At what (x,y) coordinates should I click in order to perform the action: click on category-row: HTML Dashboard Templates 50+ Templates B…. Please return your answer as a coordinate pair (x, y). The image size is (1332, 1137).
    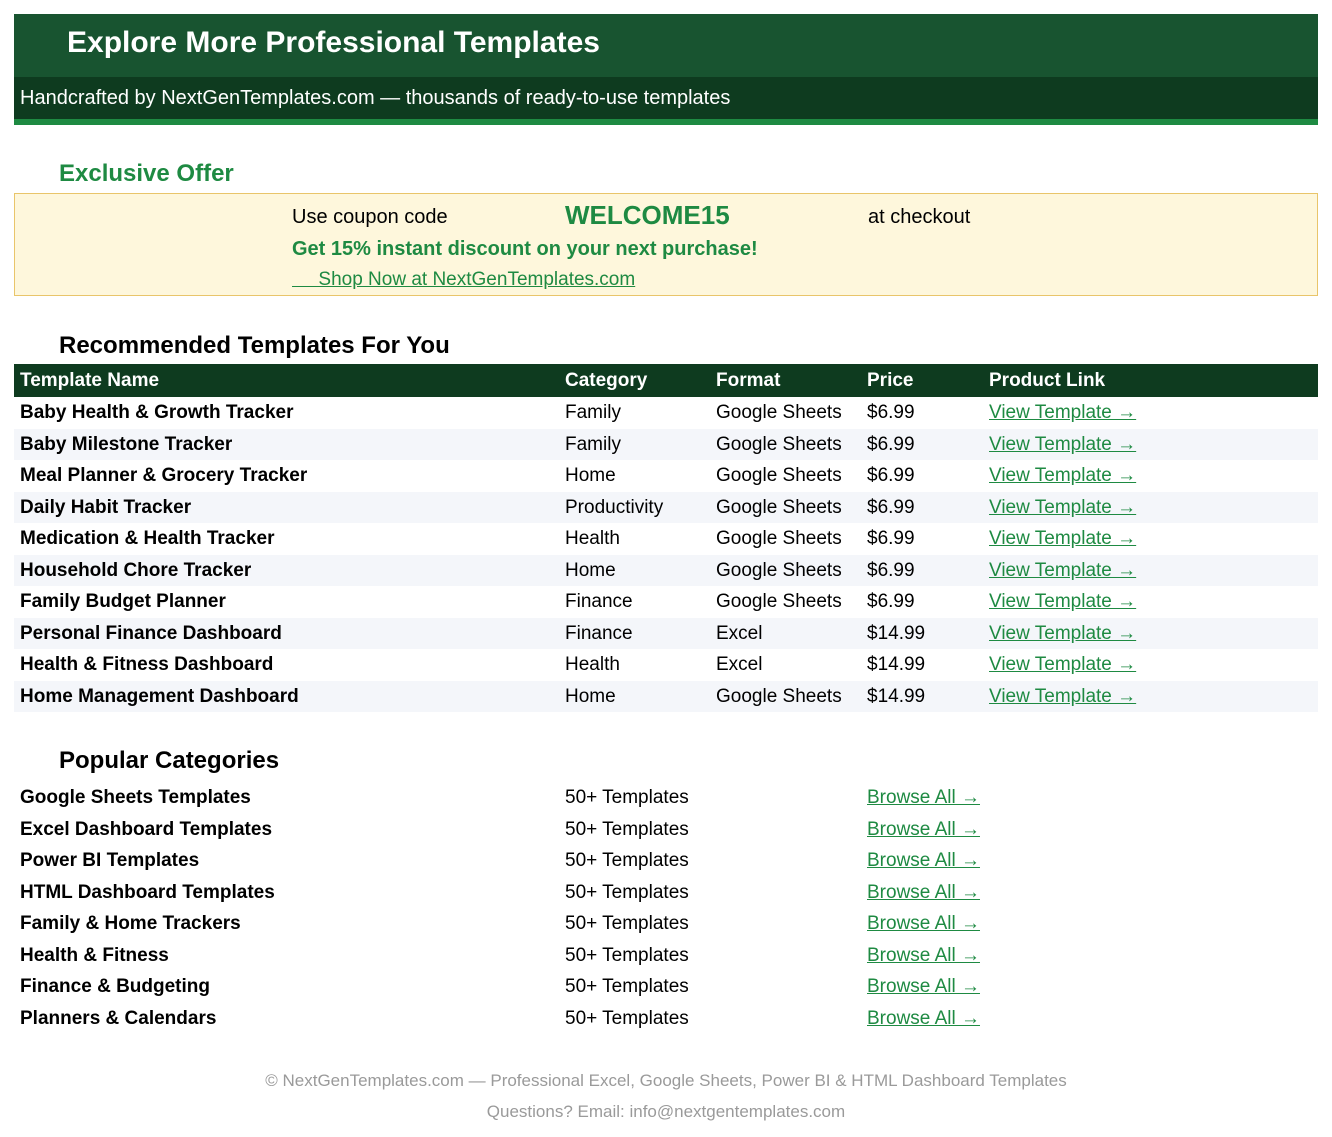
    Looking at the image, I should click on (666, 893).